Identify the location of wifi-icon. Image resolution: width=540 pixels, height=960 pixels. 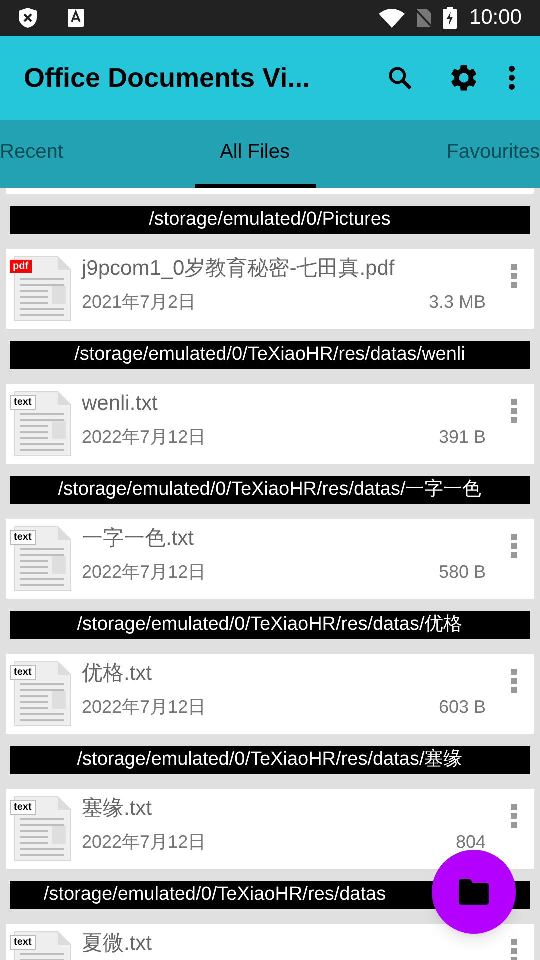
(392, 18).